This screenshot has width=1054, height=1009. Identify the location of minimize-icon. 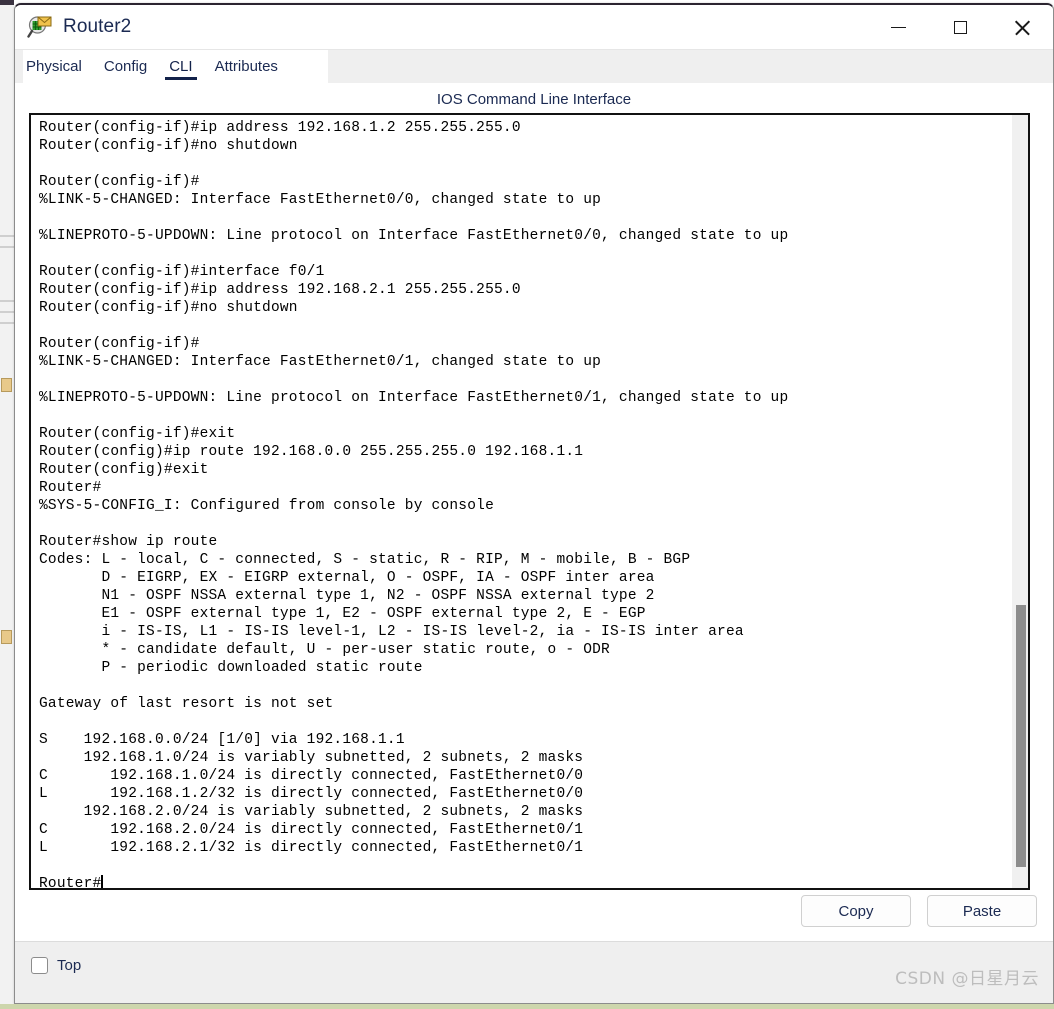
(898, 27).